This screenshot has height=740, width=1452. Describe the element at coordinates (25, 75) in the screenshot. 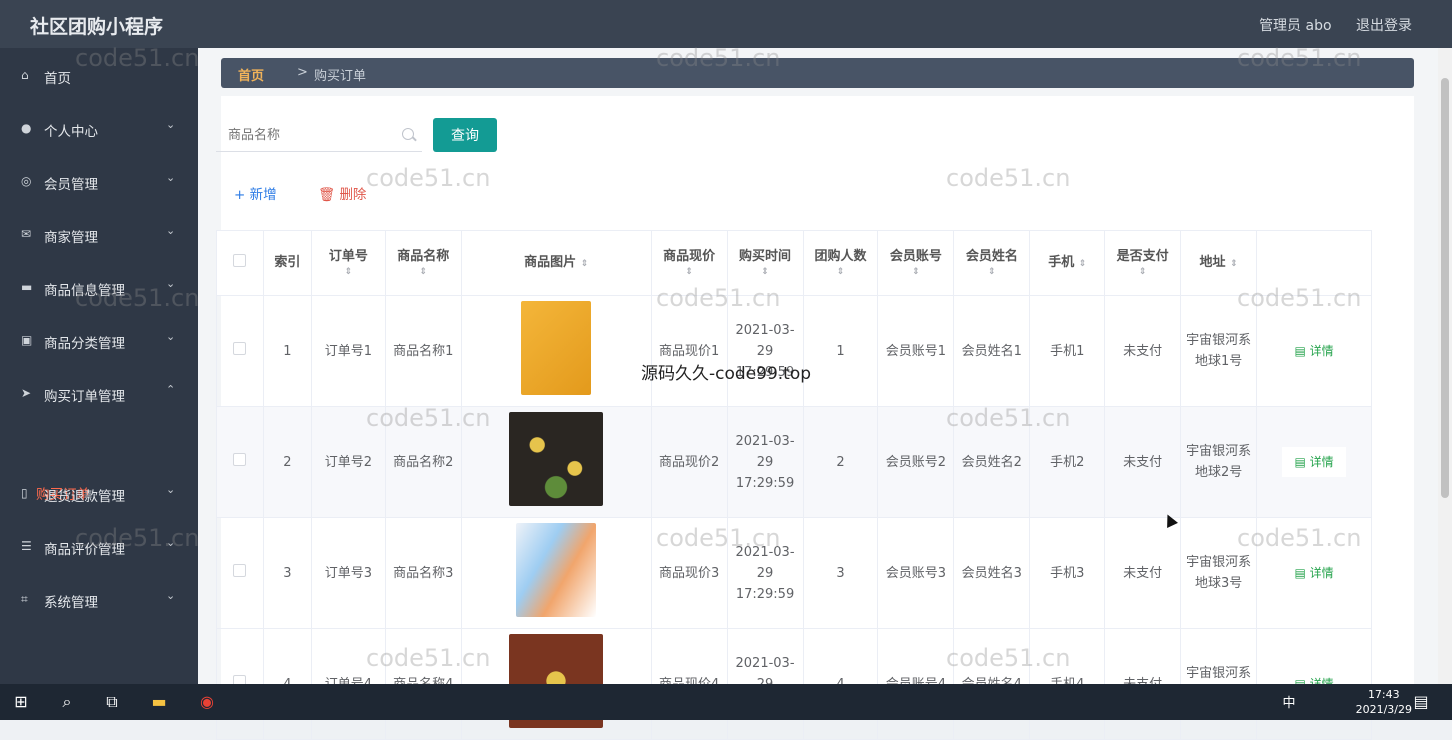

I see `home-icon: ⌂` at that location.